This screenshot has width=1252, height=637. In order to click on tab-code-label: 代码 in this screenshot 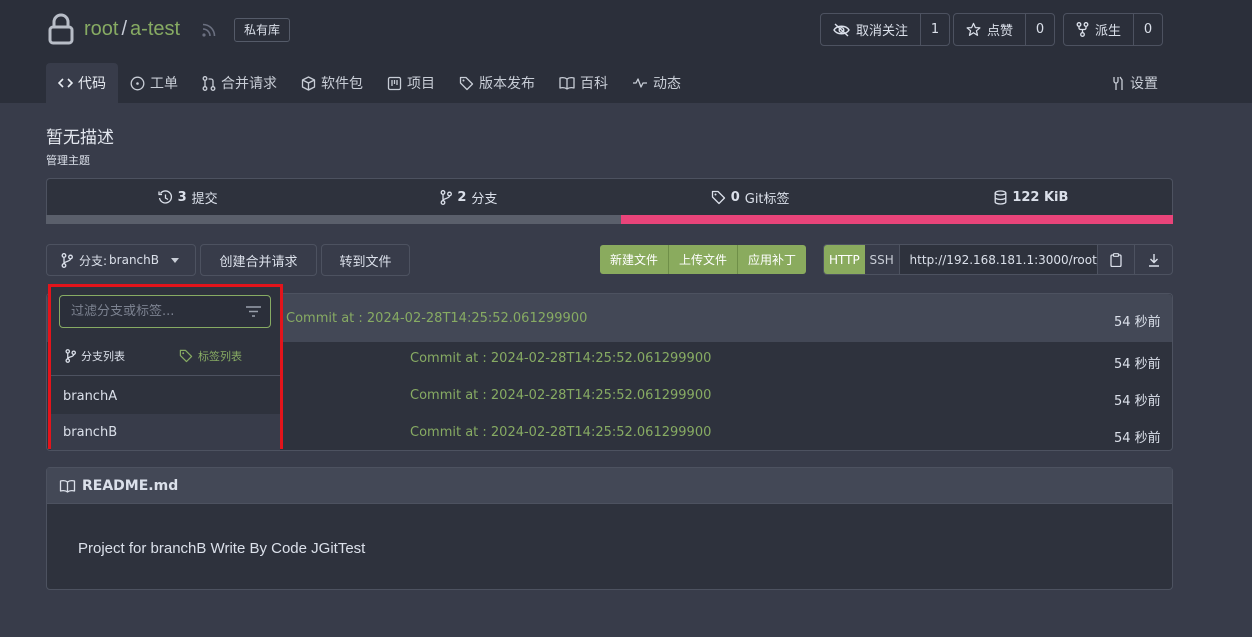, I will do `click(92, 84)`.